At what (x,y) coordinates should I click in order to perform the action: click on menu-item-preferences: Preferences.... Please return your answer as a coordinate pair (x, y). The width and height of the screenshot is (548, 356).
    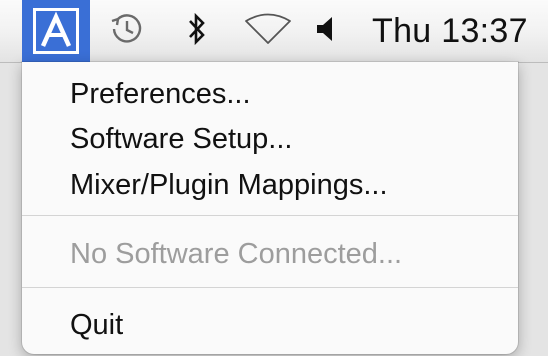
    Looking at the image, I should click on (270, 94).